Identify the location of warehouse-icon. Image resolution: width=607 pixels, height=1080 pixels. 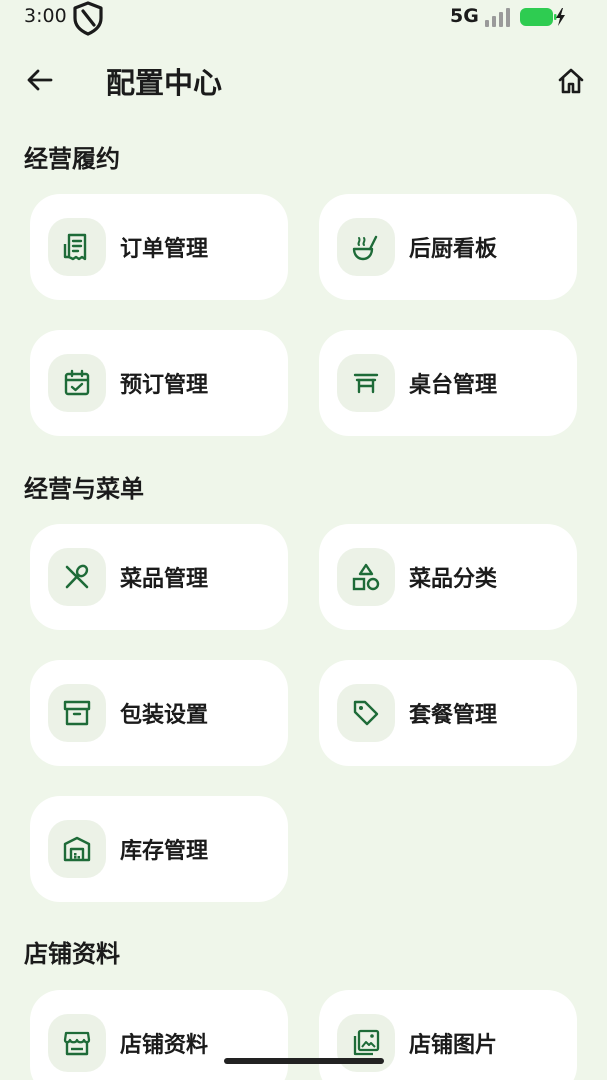
(77, 849).